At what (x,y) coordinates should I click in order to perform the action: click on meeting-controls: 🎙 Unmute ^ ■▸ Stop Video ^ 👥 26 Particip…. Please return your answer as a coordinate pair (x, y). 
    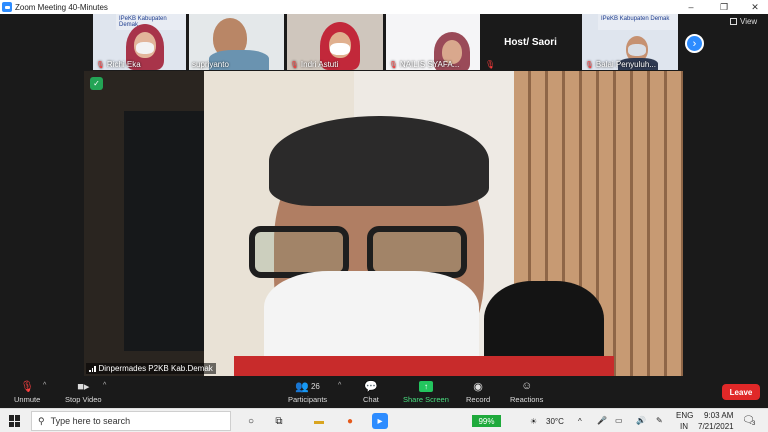
    Looking at the image, I should click on (384, 392).